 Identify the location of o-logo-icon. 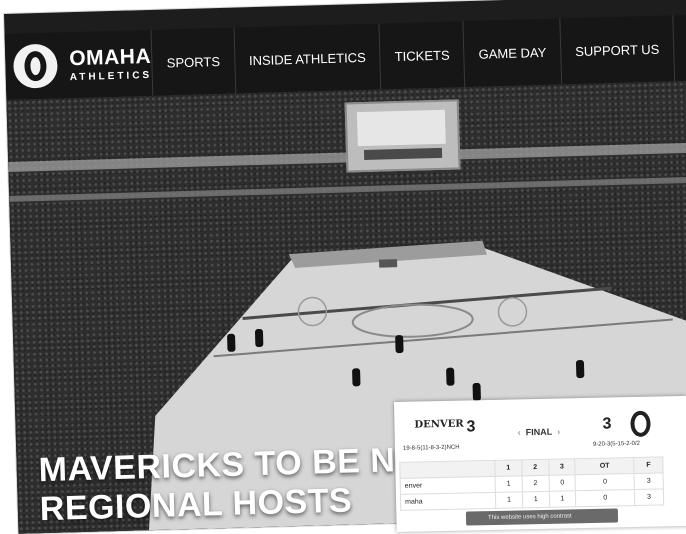
(35, 66).